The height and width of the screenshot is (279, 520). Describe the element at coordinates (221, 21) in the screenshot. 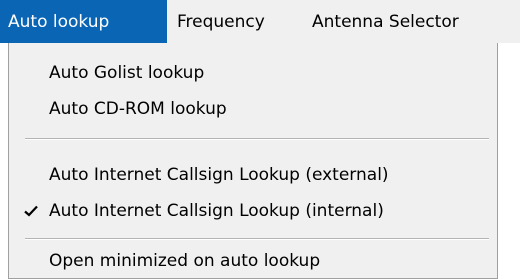

I see `menu-frequency-label: Frequency` at that location.